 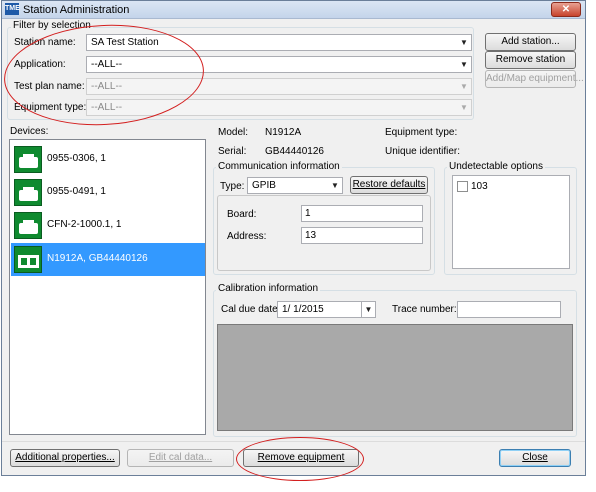 What do you see at coordinates (28, 259) in the screenshot?
I see `power-meter-icon` at bounding box center [28, 259].